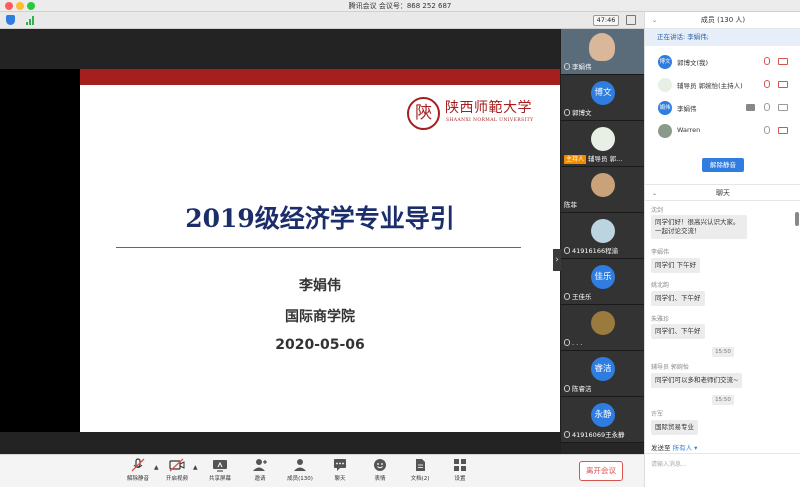  I want to click on video-tile: 41916166程渝, so click(602, 236).